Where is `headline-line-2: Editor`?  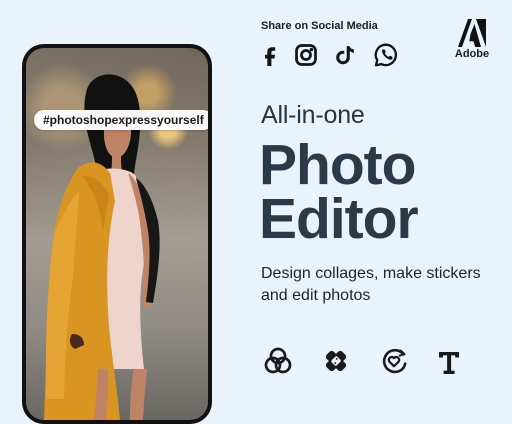 headline-line-2: Editor is located at coordinates (339, 219).